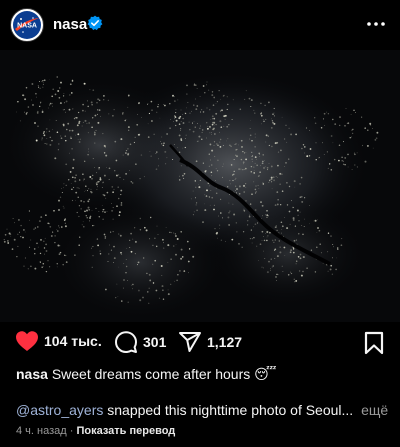  Describe the element at coordinates (151, 374) in the screenshot. I see `caption-text: Sweet dreams come after hours` at that location.